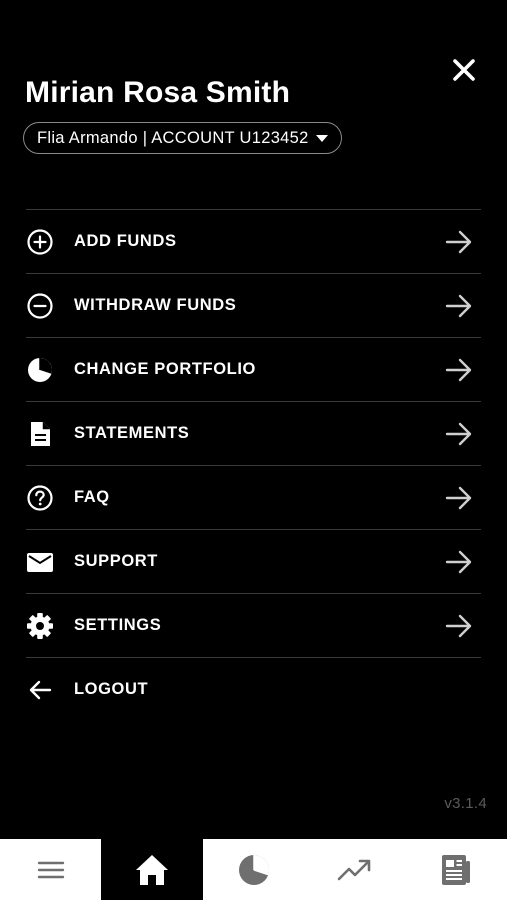  I want to click on menu-item-label: ADD FUNDS, so click(125, 241).